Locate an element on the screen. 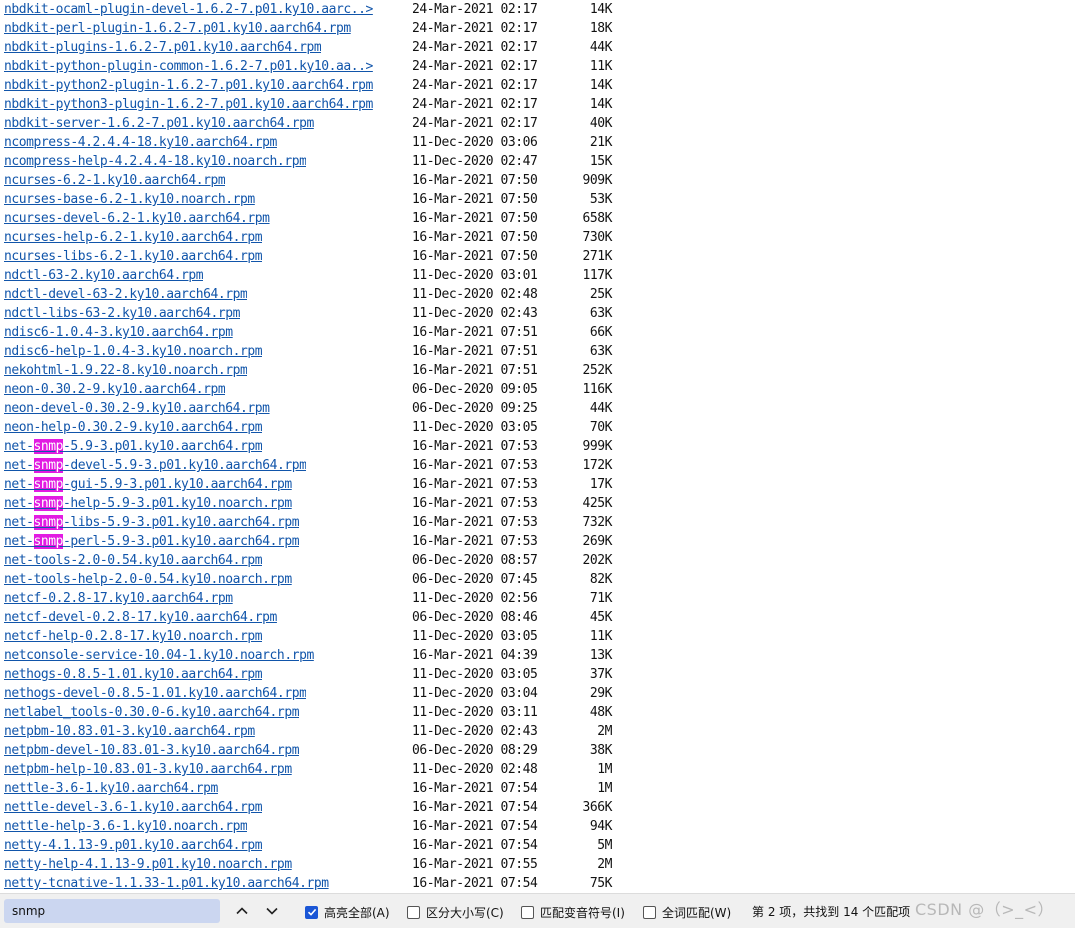 This screenshot has height=928, width=1075. file-name-text: netcf-help-0.2.8-17.ky10.noarch.rpm is located at coordinates (133, 636).